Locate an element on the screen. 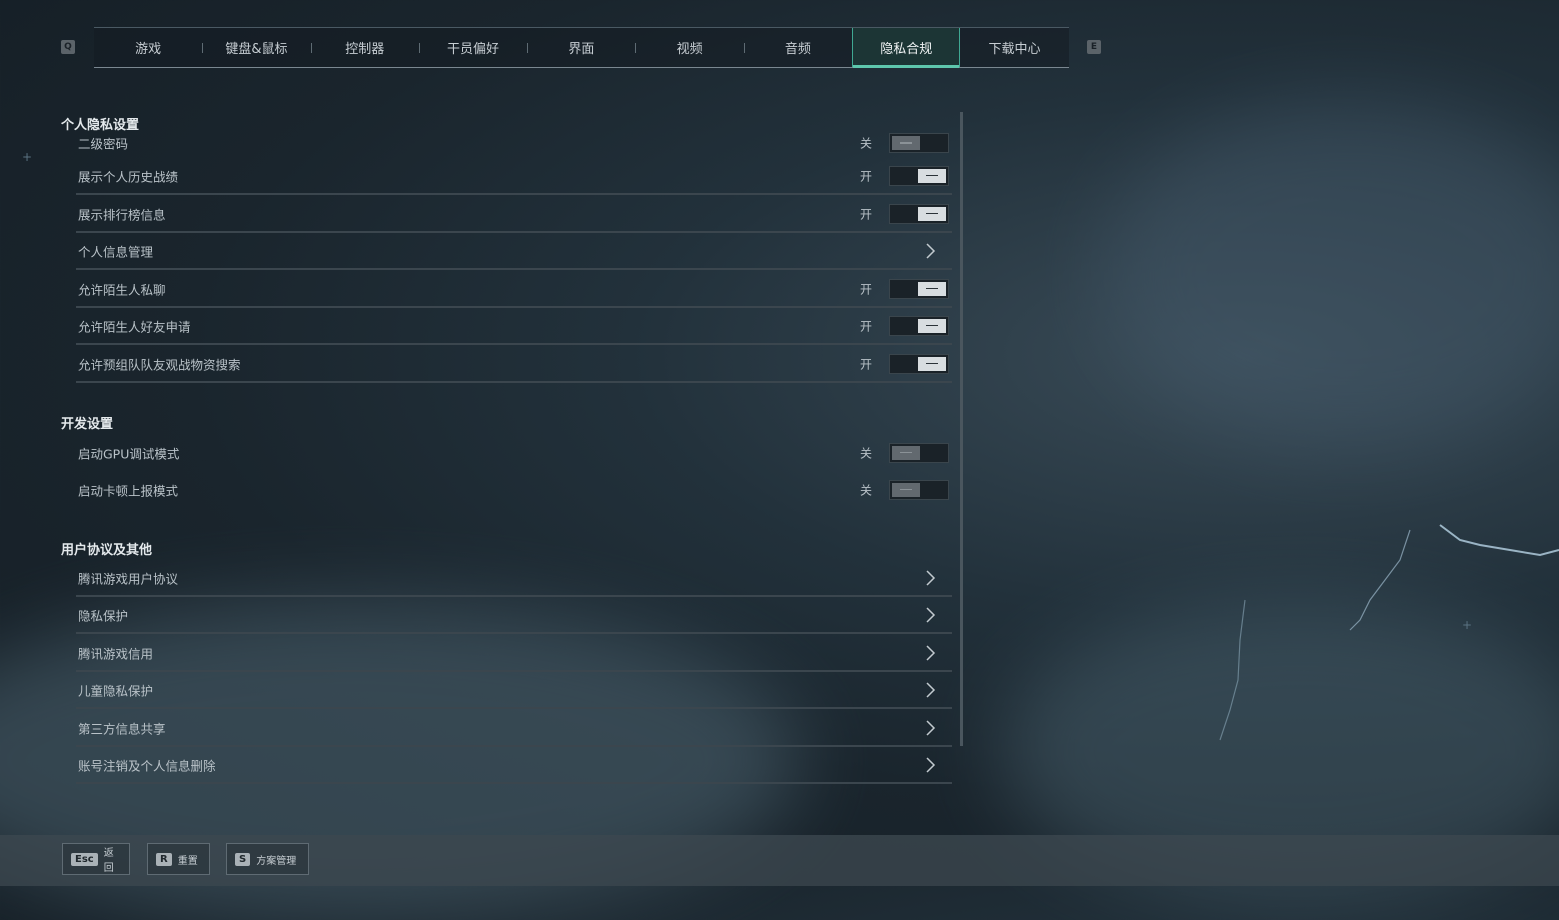 The height and width of the screenshot is (920, 1559). tab-next-key: E is located at coordinates (1094, 47).